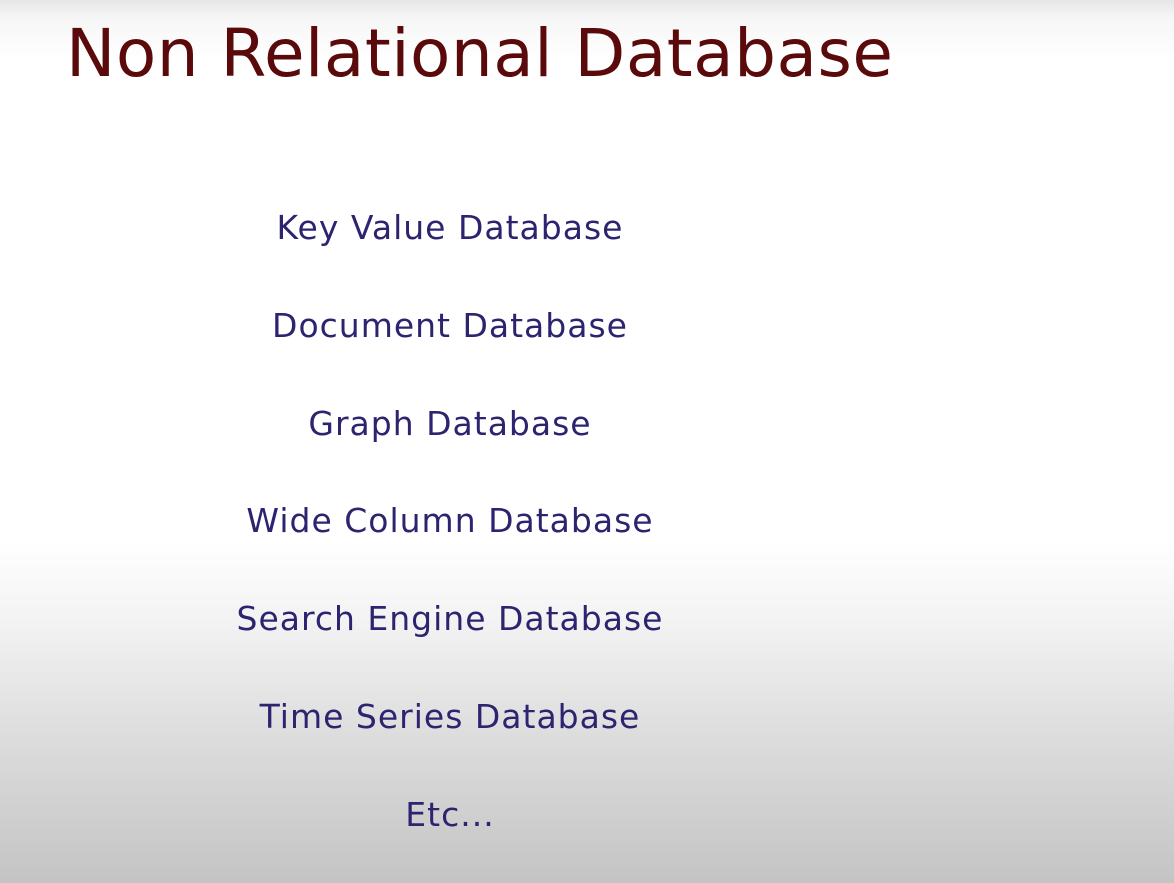  I want to click on list-item-wide-column: Wide Column Database, so click(450, 521).